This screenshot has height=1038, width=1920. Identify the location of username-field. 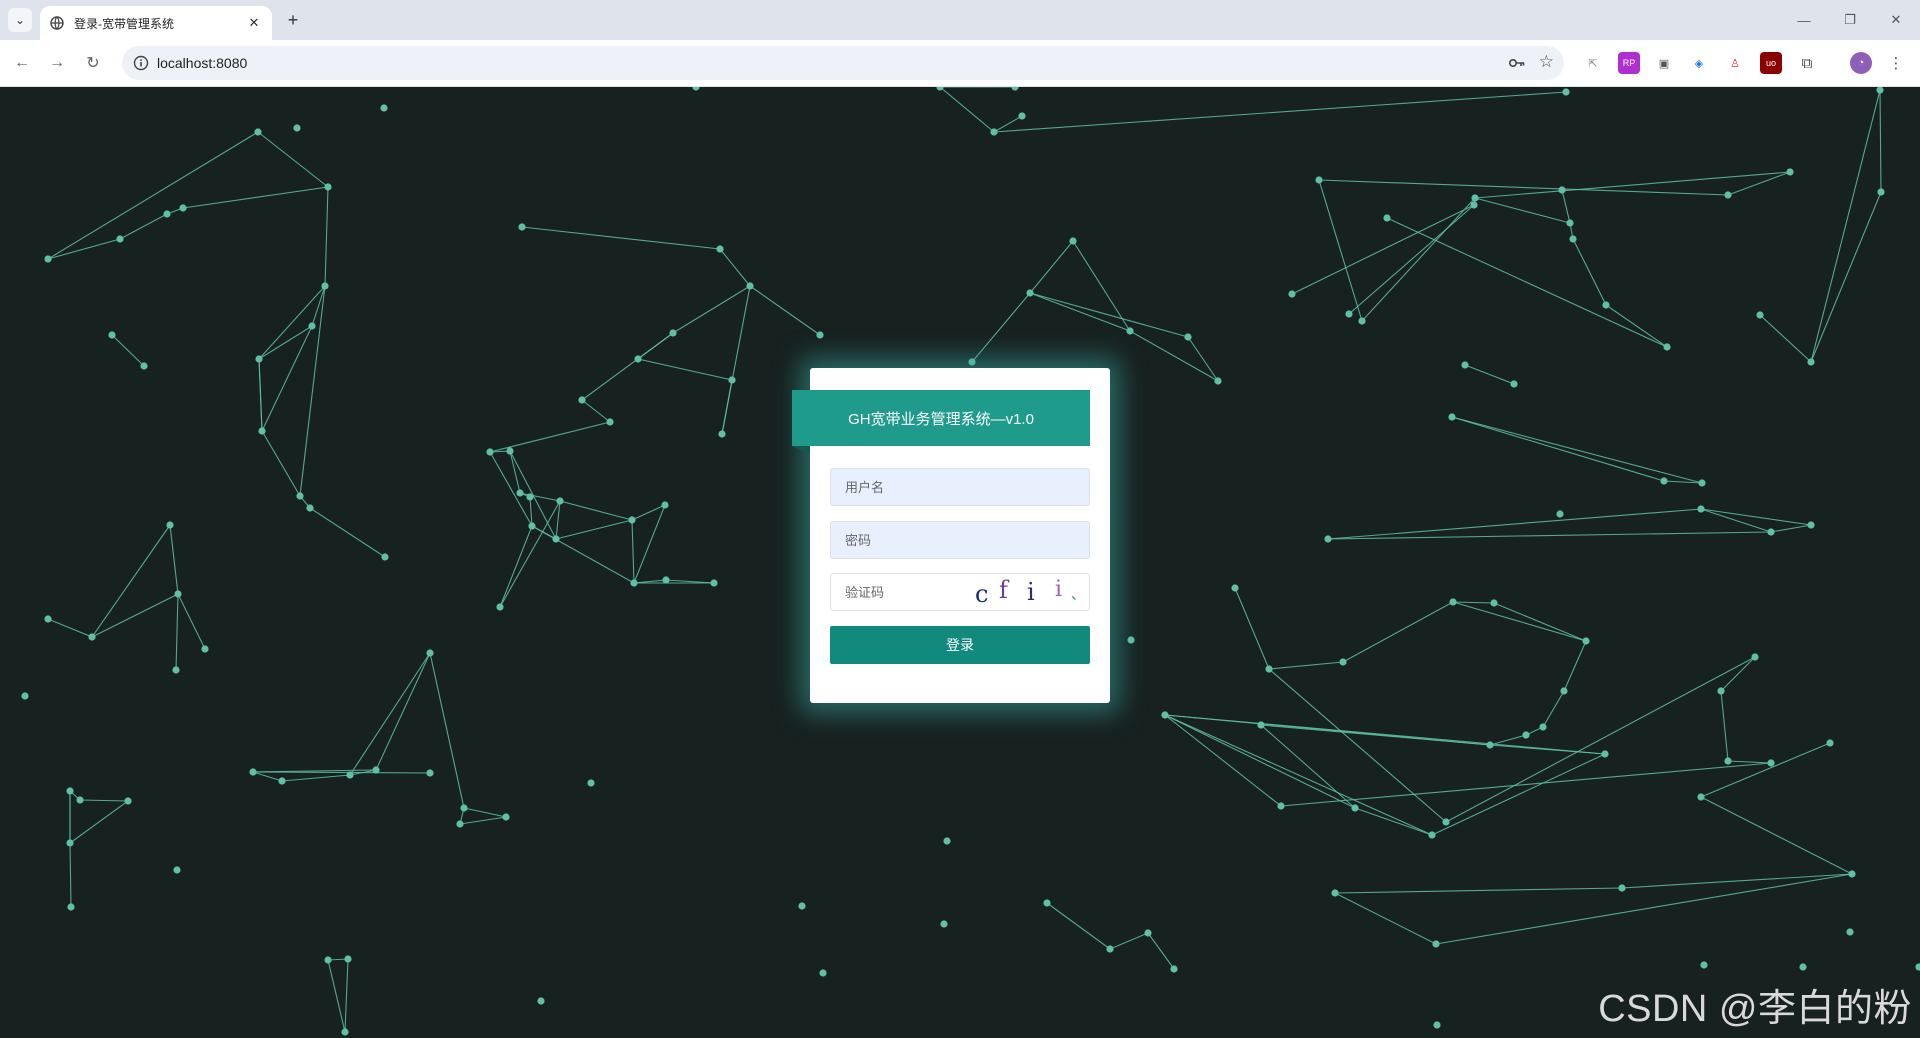
(960, 487).